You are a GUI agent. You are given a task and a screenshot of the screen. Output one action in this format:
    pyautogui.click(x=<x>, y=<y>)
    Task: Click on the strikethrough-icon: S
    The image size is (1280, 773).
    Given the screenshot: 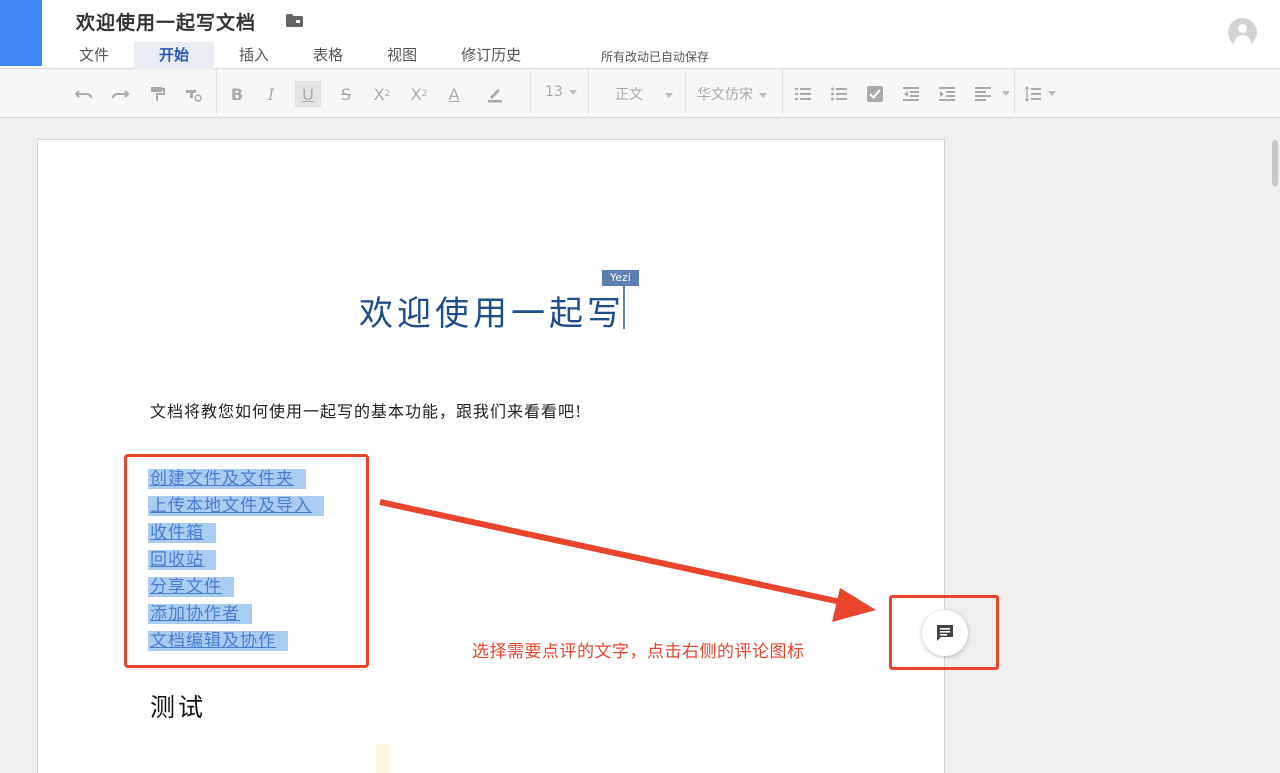 What is the action you would take?
    pyautogui.click(x=346, y=94)
    